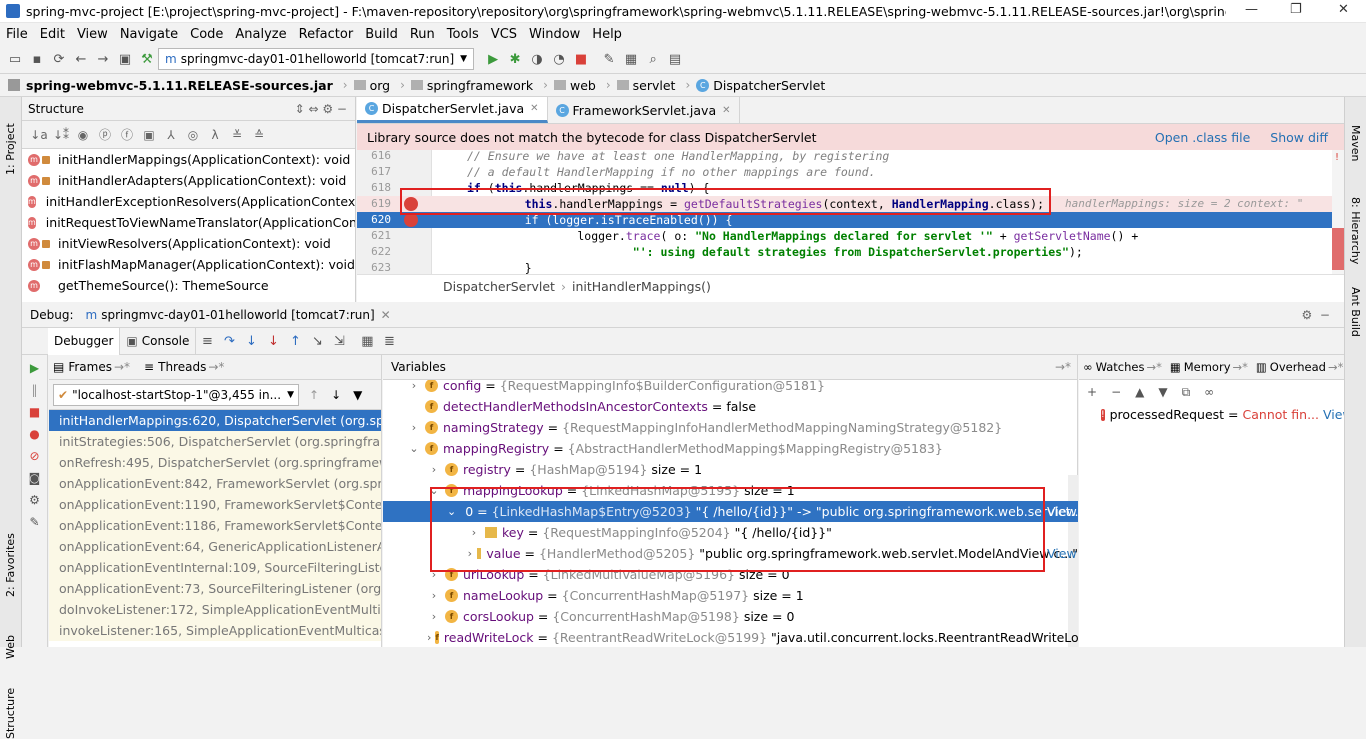 This screenshot has width=1366, height=739. Describe the element at coordinates (10, 149) in the screenshot. I see `project-tool-tab: 1: Project` at that location.